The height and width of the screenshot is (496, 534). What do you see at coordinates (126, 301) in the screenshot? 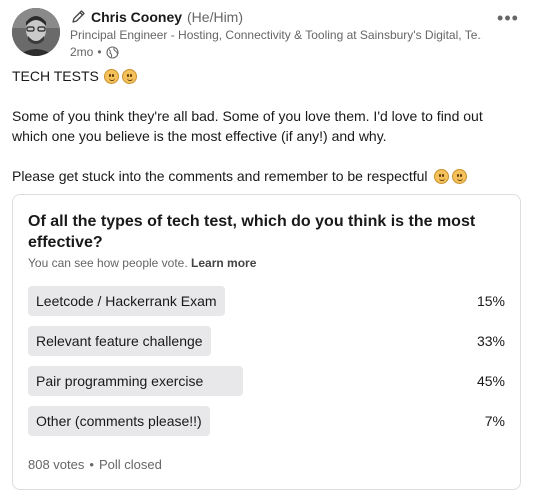
I see `poll-option-label: Leetcode / Hackerrank Exam` at bounding box center [126, 301].